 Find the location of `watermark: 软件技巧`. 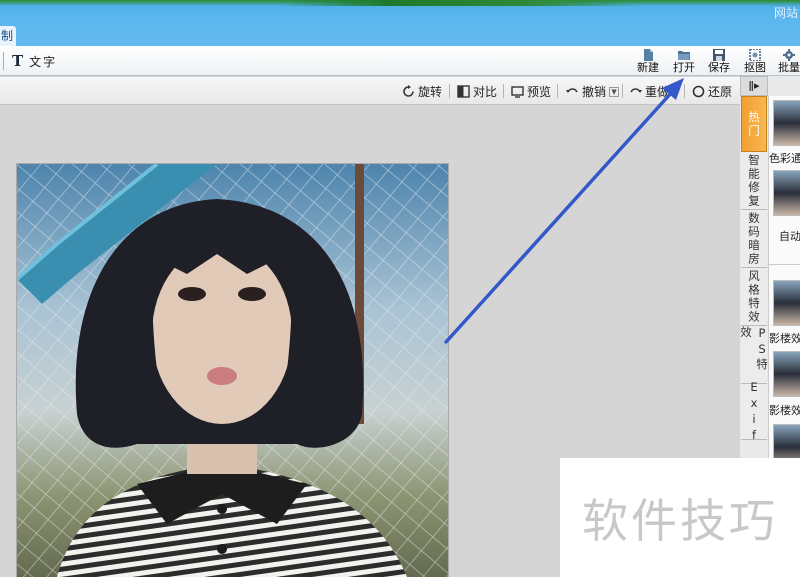

watermark: 软件技巧 is located at coordinates (680, 517).